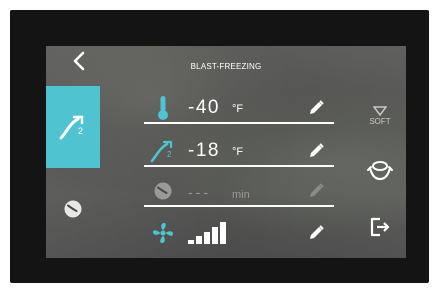 The height and width of the screenshot is (291, 438). I want to click on time-value: ---, so click(199, 192).